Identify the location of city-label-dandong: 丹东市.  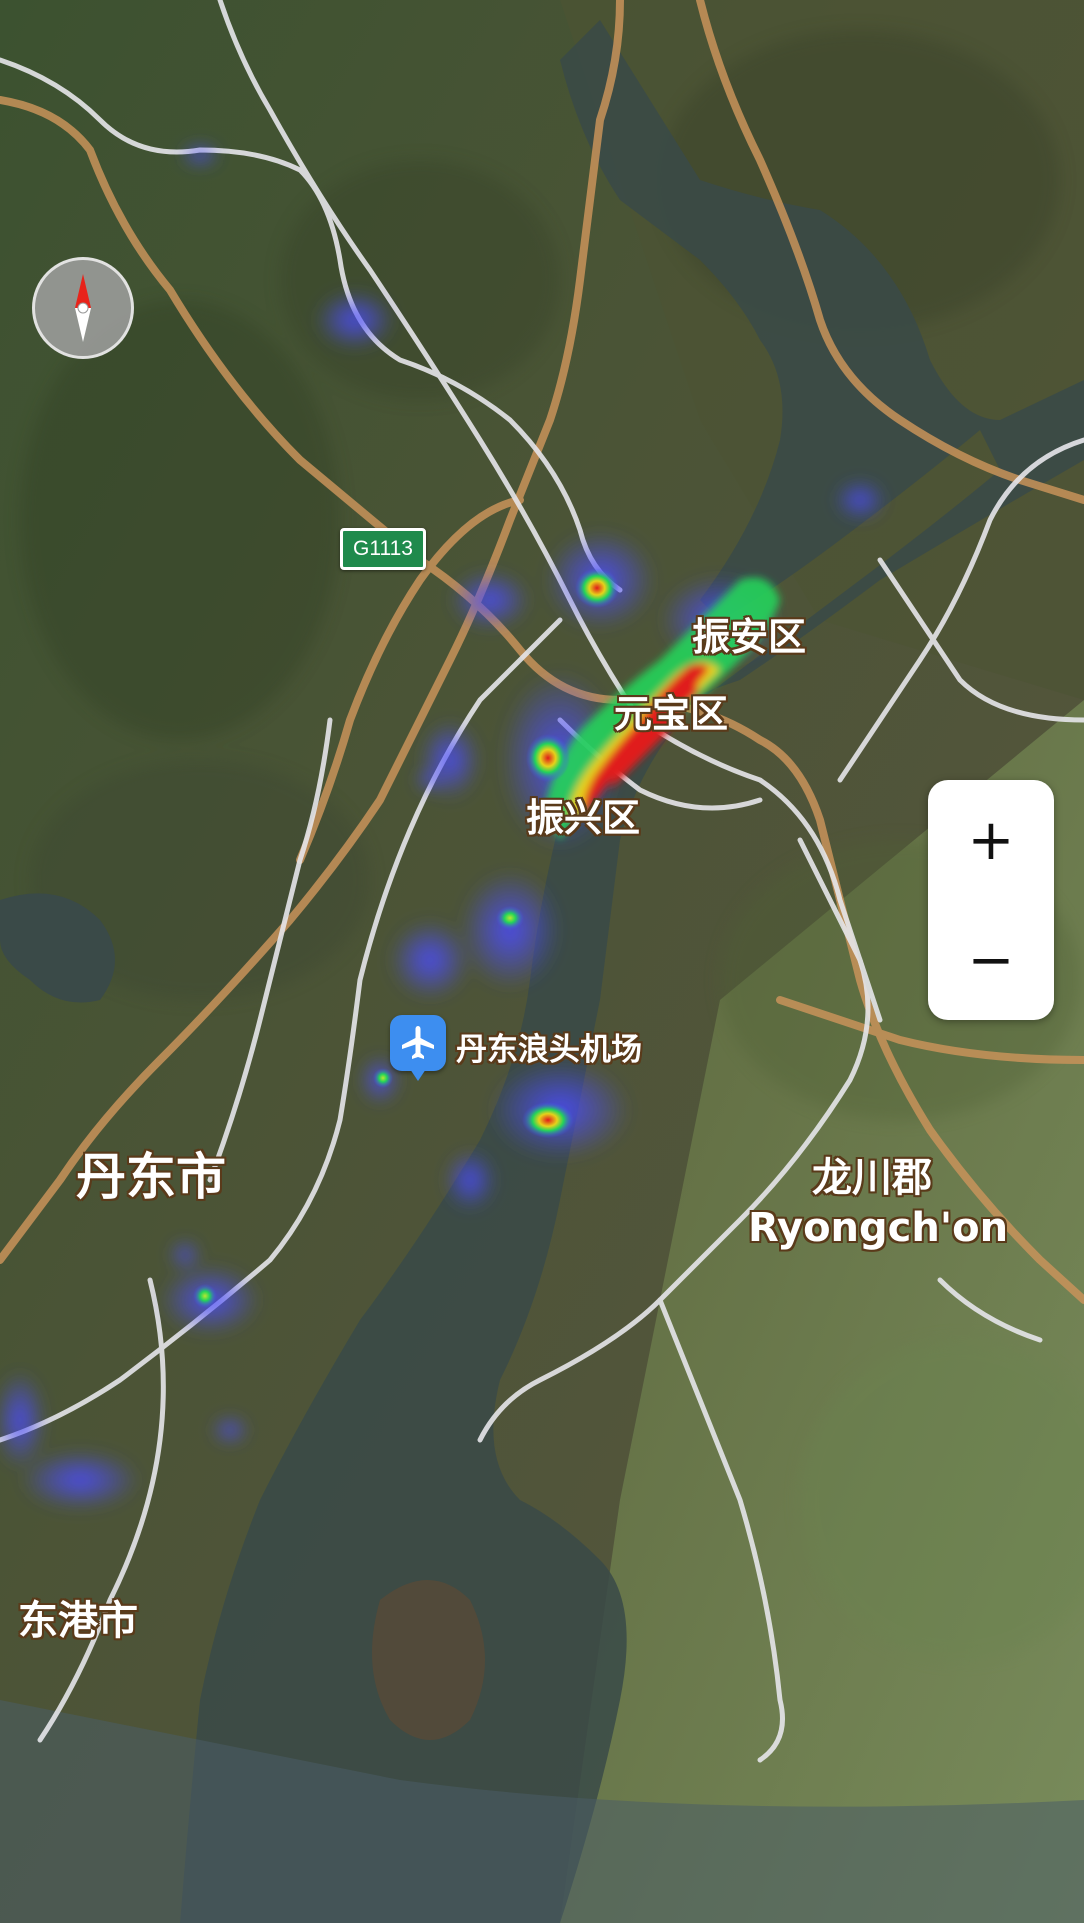
(151, 1177).